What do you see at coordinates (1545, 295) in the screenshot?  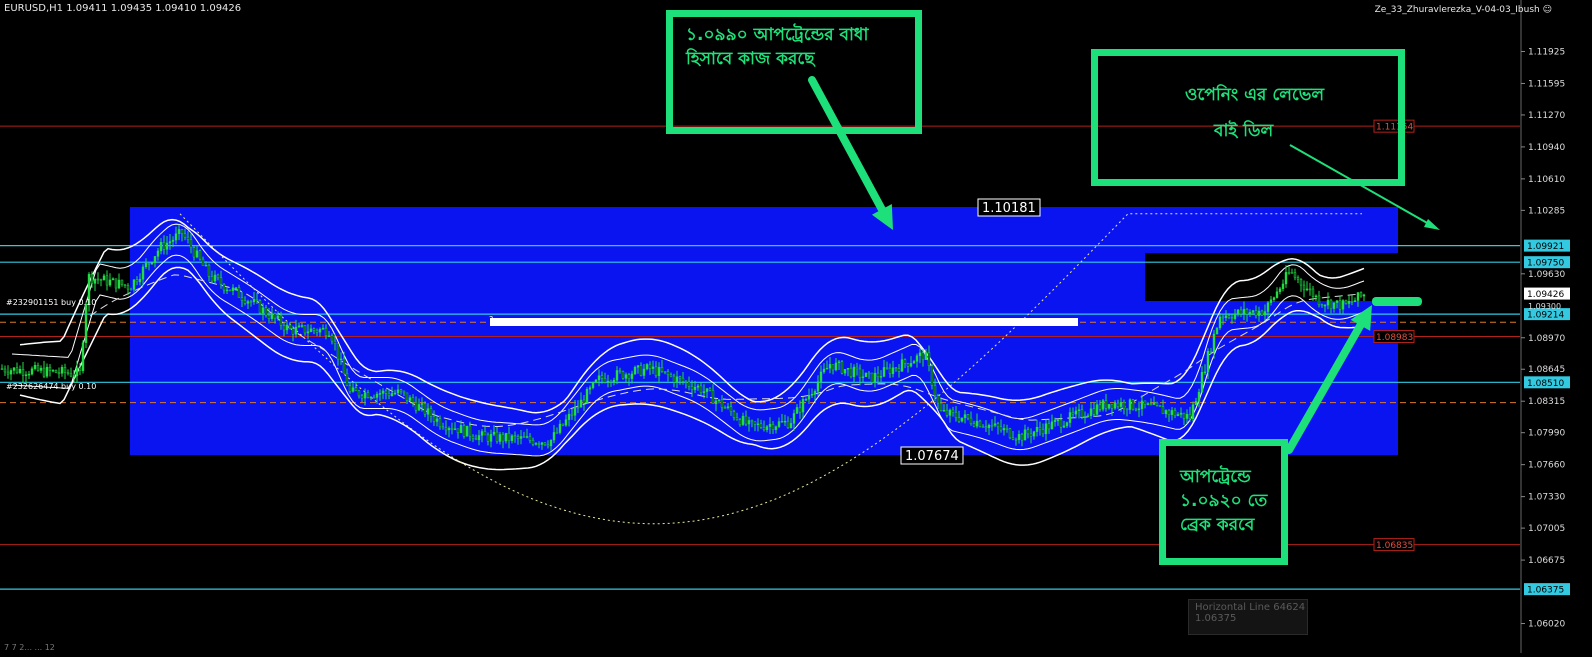 I see `current-price-tag: 1.09426` at bounding box center [1545, 295].